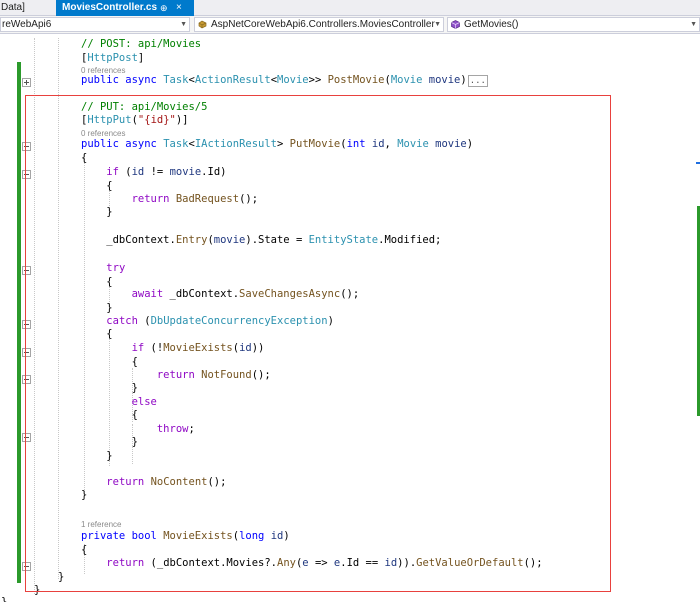 The image size is (700, 602). I want to click on code-line: // POST: api/Movies, so click(141, 44).